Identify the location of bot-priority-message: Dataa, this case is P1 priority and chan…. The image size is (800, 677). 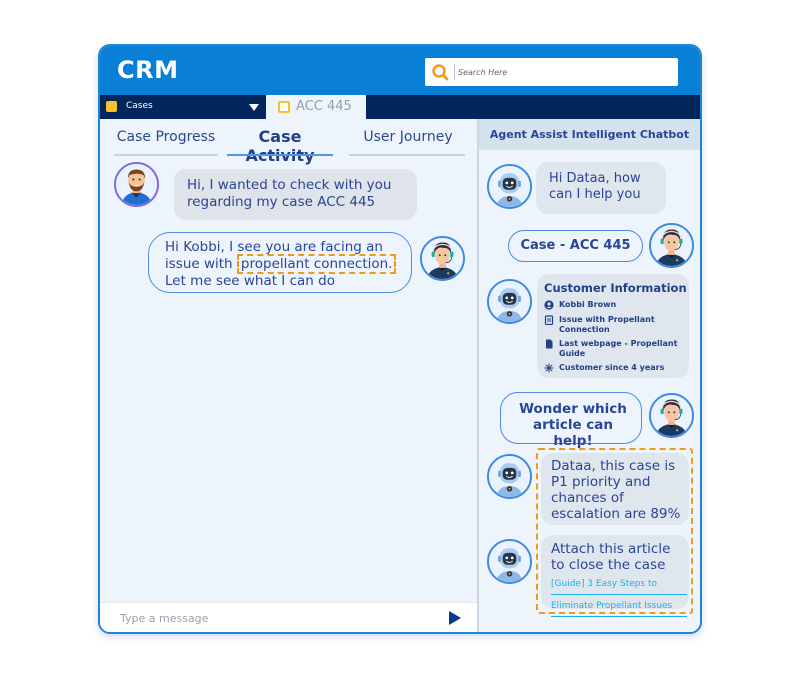
(615, 489).